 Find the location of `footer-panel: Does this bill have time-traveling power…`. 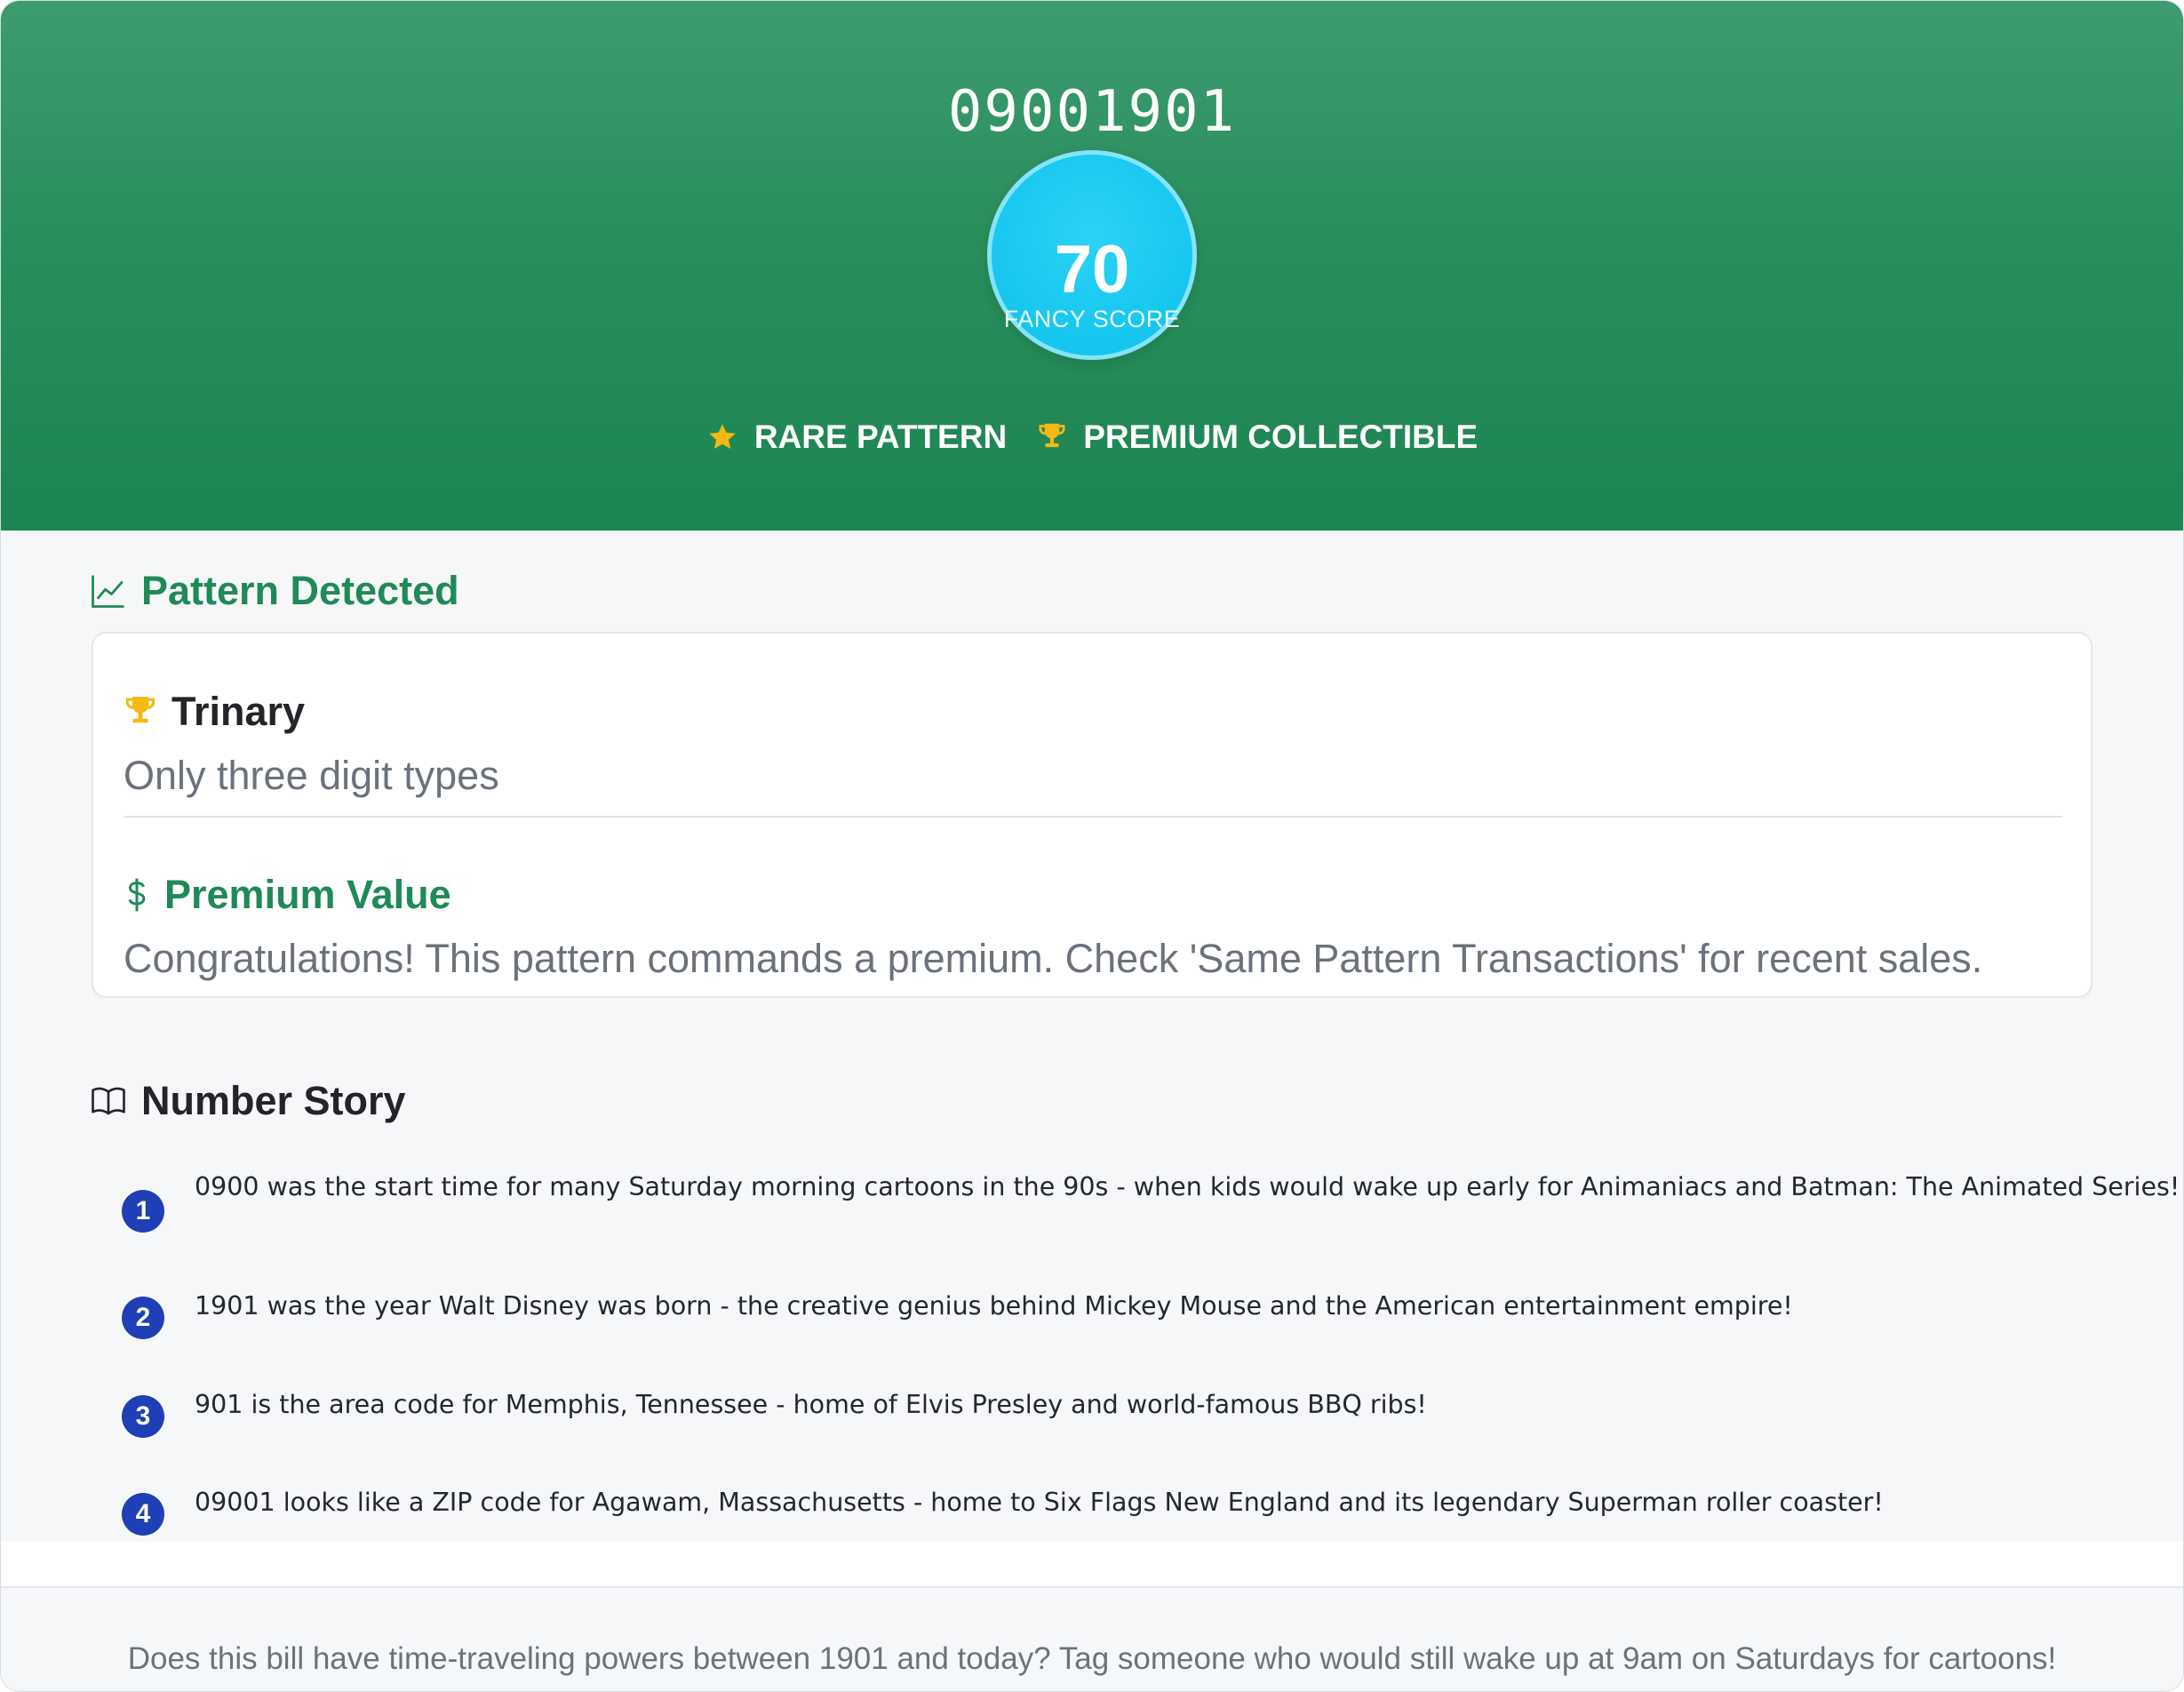

footer-panel: Does this bill have time-traveling power… is located at coordinates (1092, 1638).